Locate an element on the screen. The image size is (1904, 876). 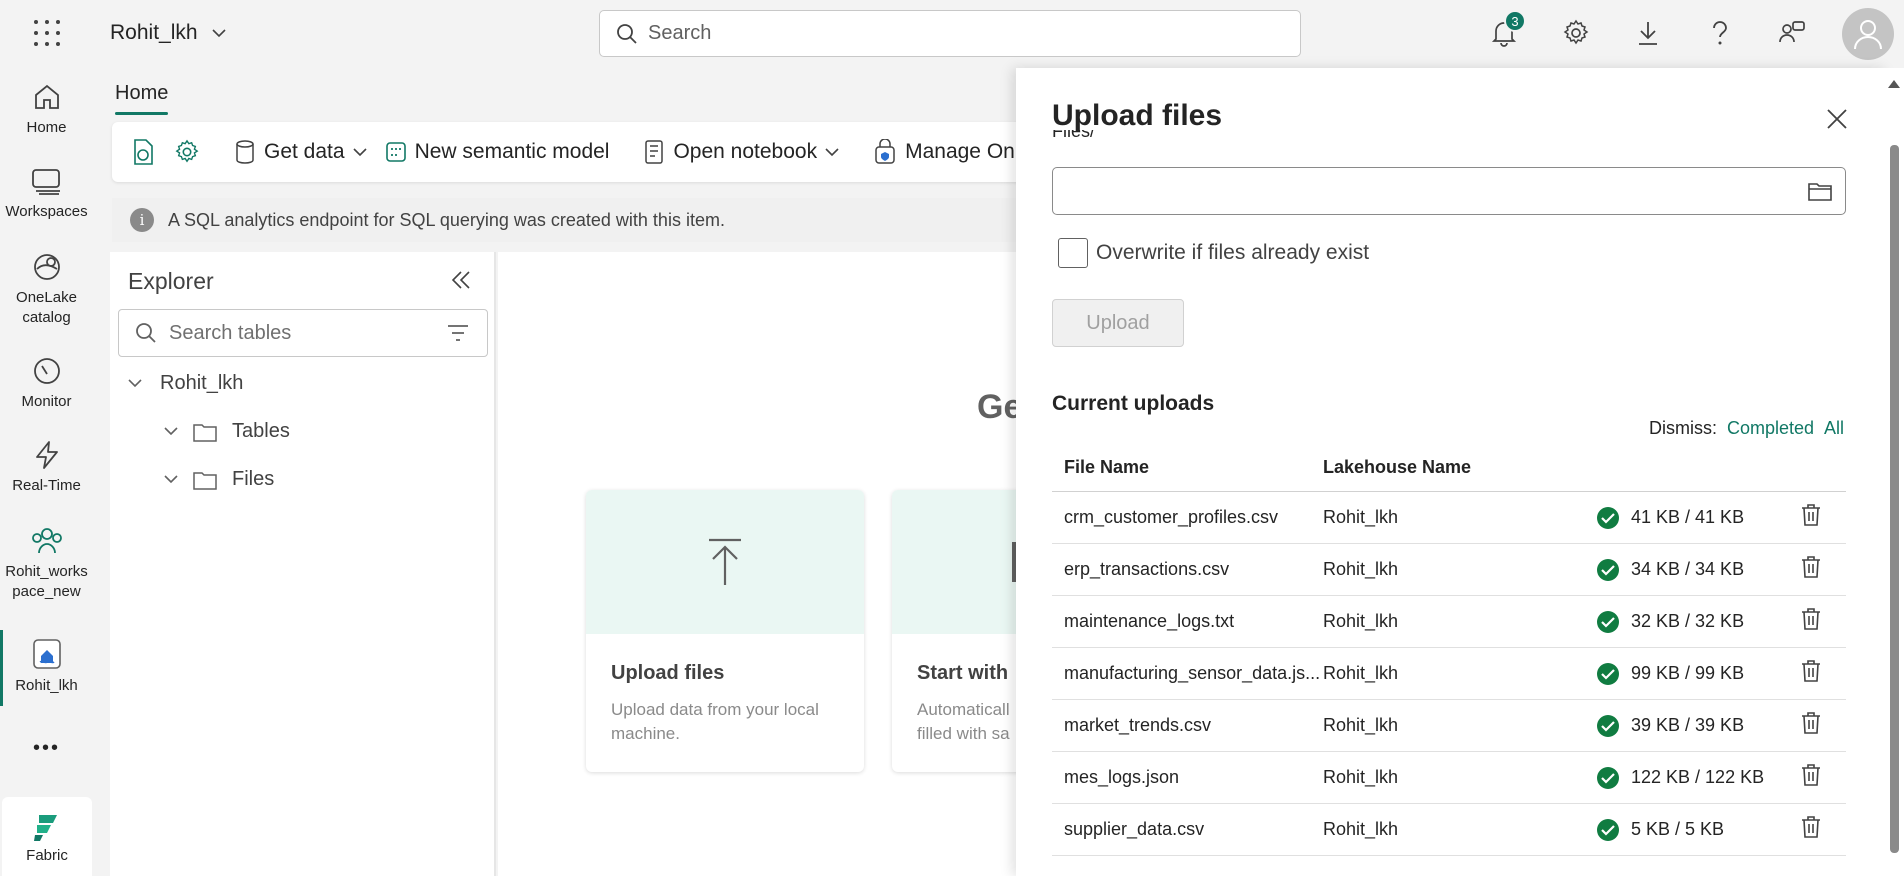
upload-status-cell: 32 KB / 32 KB is located at coordinates (1671, 621).